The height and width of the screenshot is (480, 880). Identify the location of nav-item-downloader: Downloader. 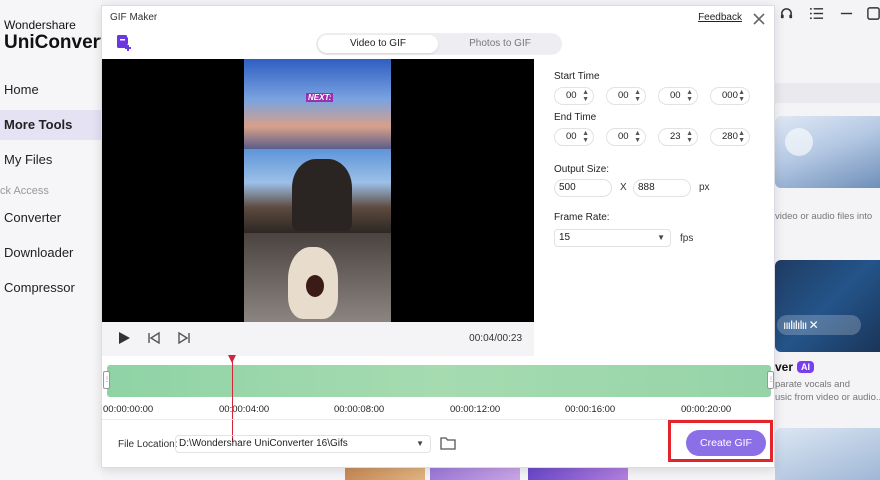
(51, 253).